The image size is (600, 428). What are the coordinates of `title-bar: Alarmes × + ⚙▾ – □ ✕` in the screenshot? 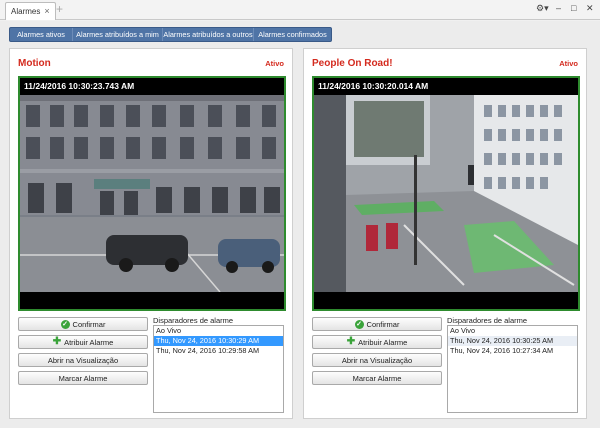 It's located at (300, 10).